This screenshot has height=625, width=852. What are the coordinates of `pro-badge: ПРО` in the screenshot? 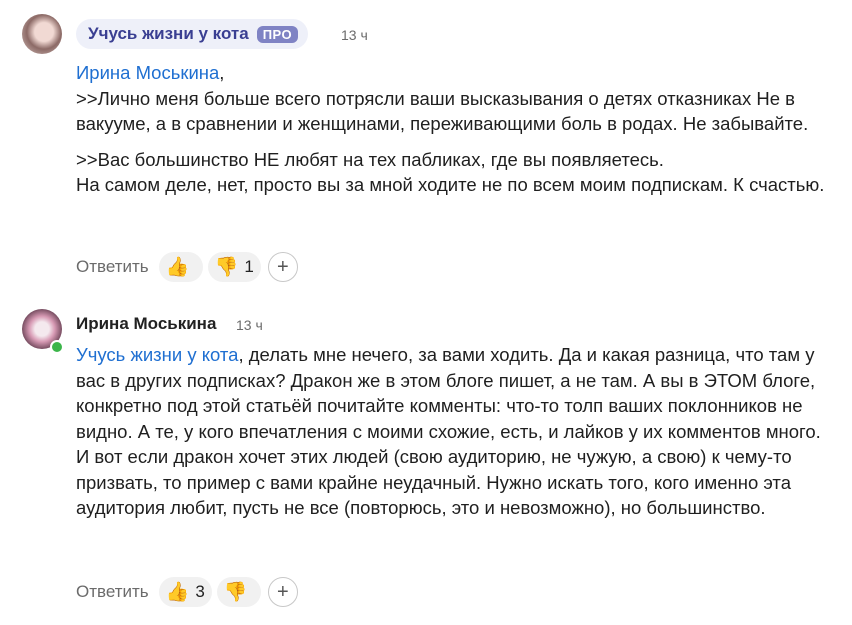 It's located at (277, 34).